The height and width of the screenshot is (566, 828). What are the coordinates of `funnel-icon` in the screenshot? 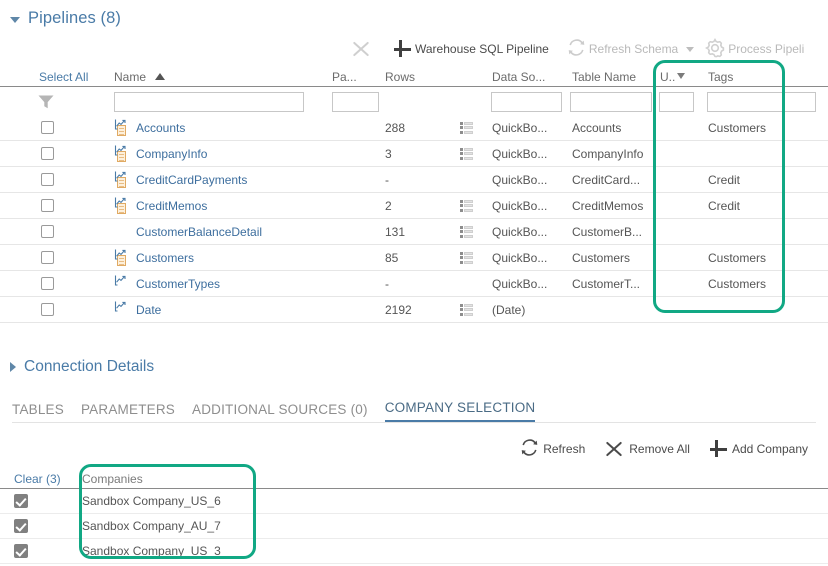 It's located at (46, 102).